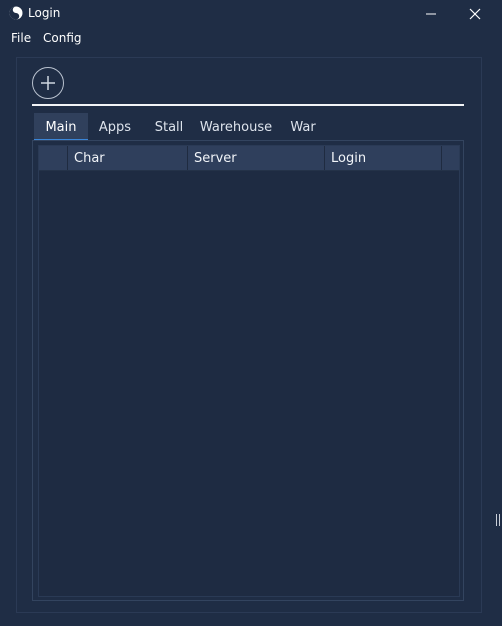 The height and width of the screenshot is (626, 502). I want to click on add-button, so click(48, 83).